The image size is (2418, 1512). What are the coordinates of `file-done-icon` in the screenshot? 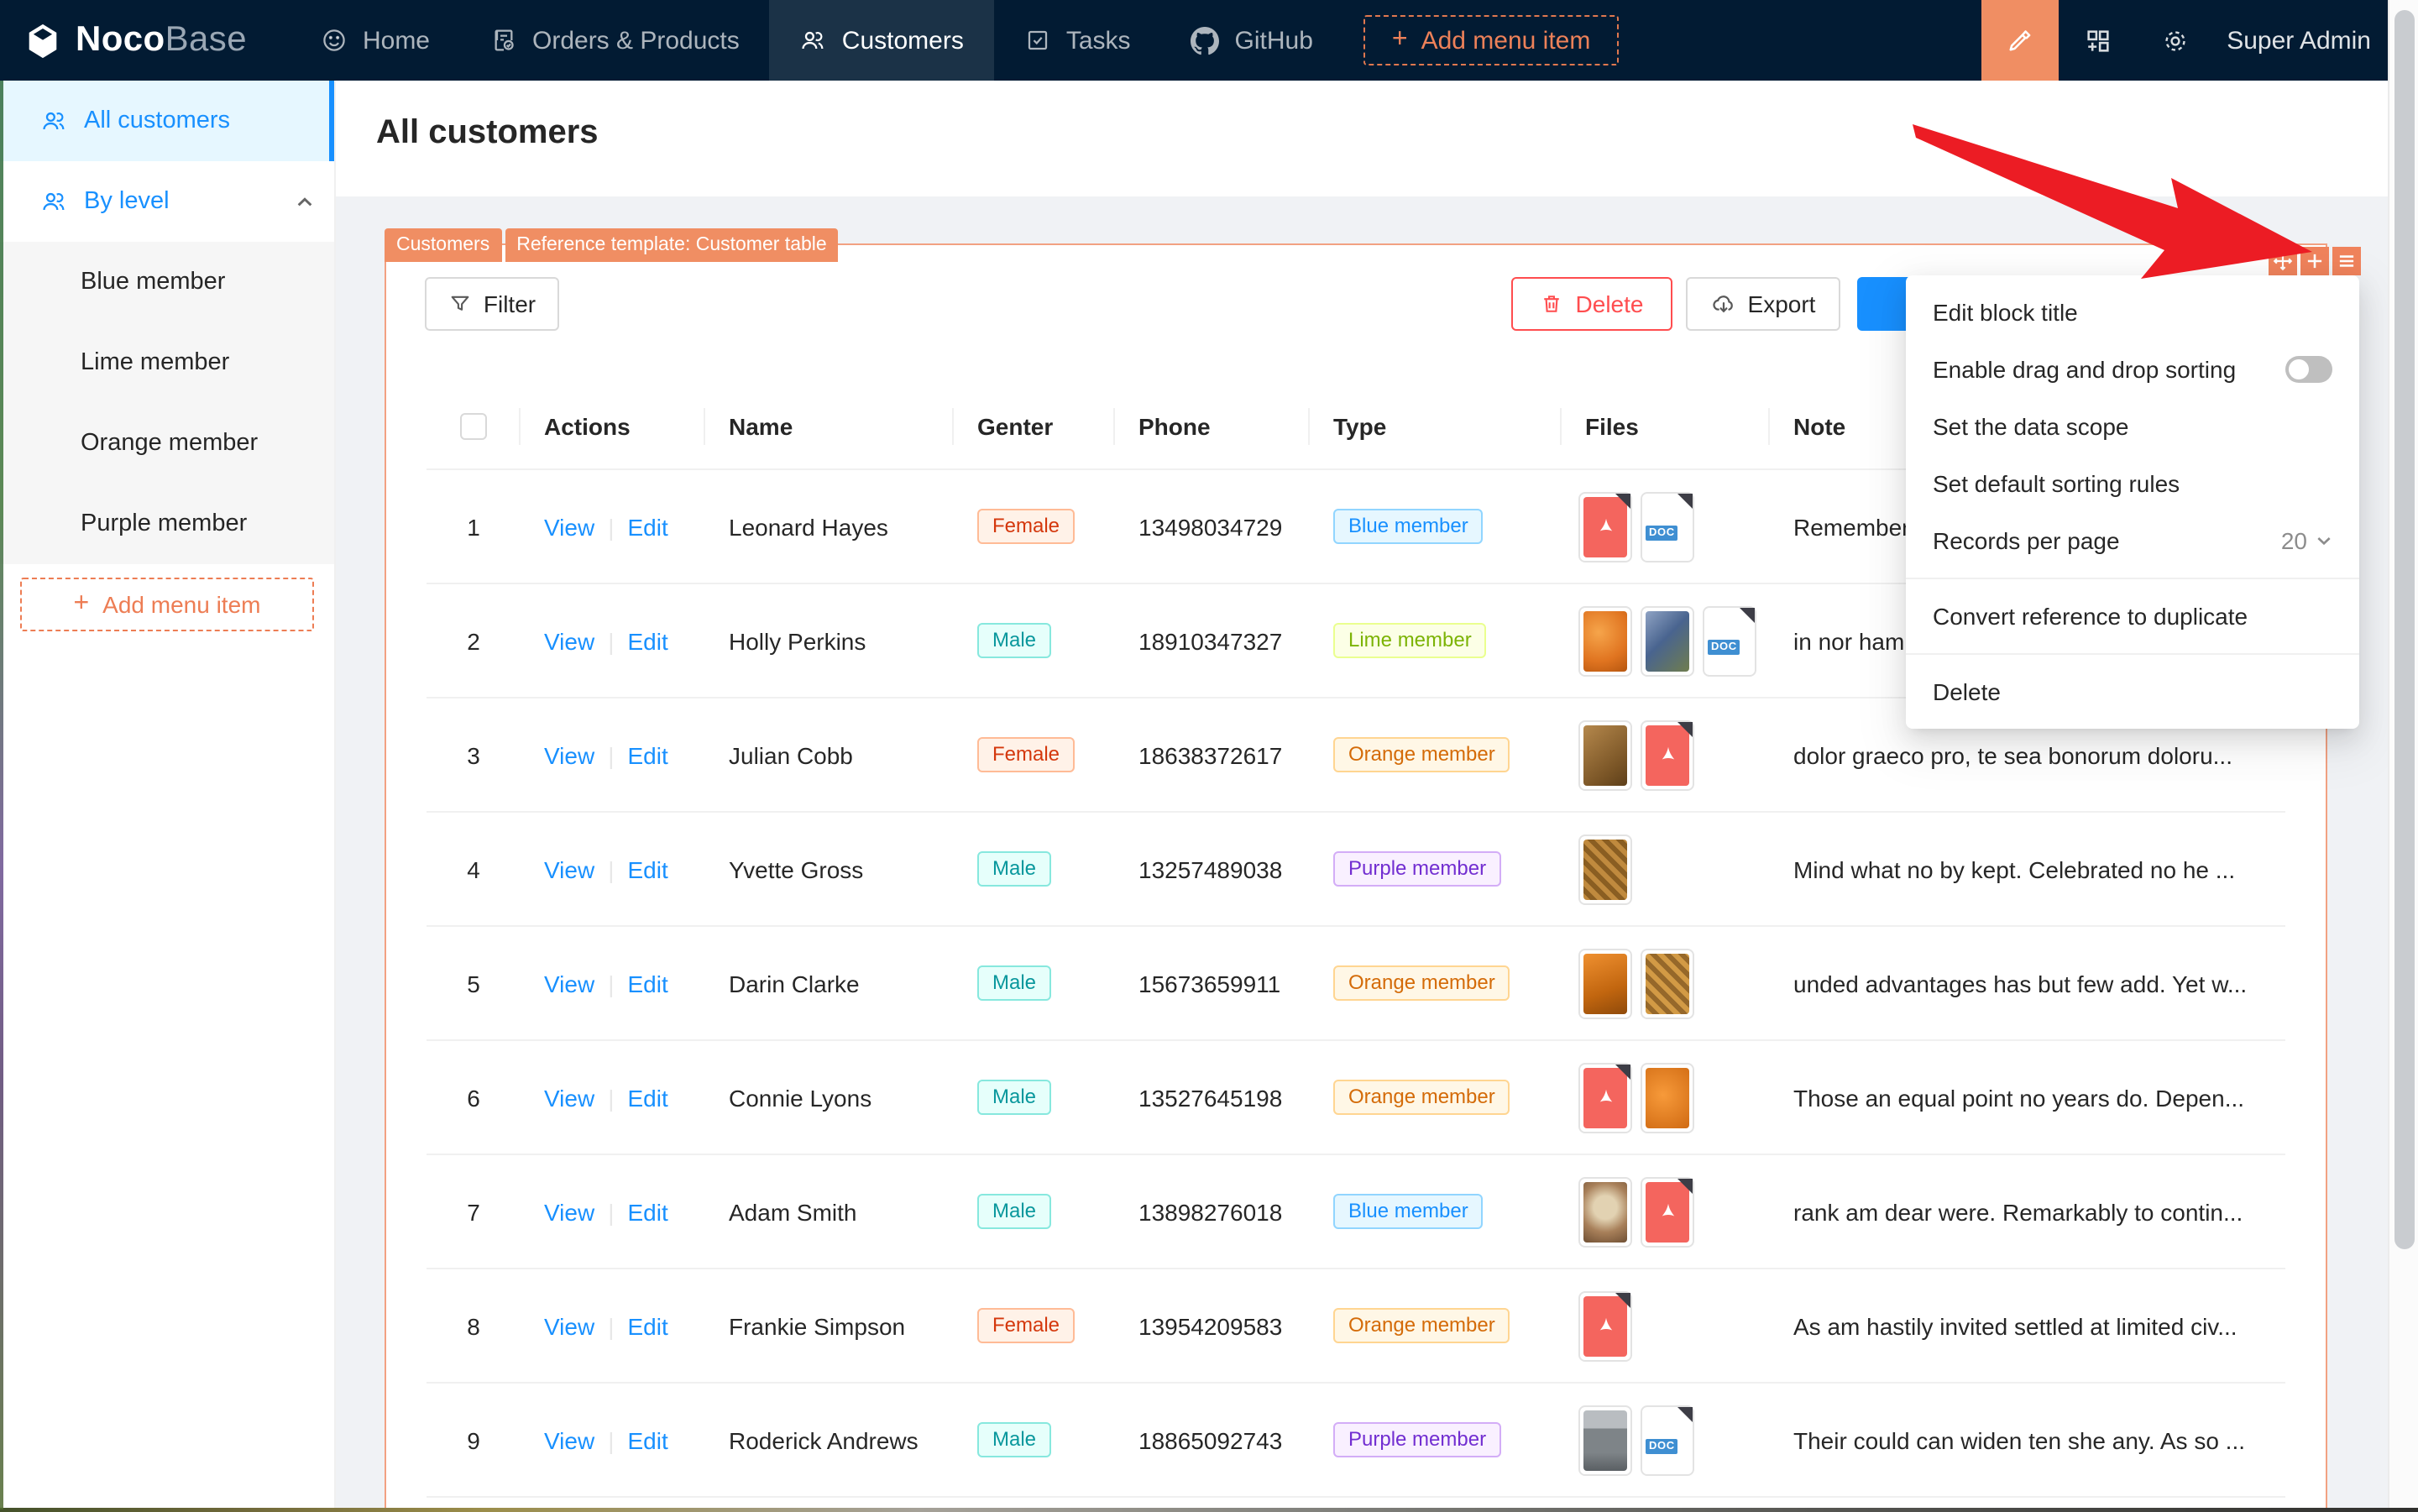 It's located at (503, 40).